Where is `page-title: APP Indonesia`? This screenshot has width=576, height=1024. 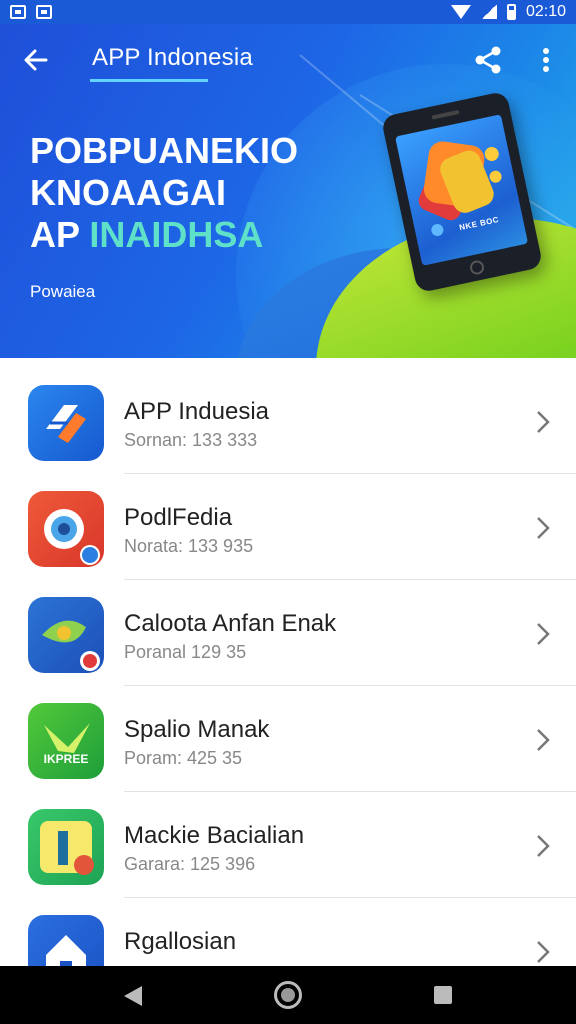 page-title: APP Indonesia is located at coordinates (172, 57).